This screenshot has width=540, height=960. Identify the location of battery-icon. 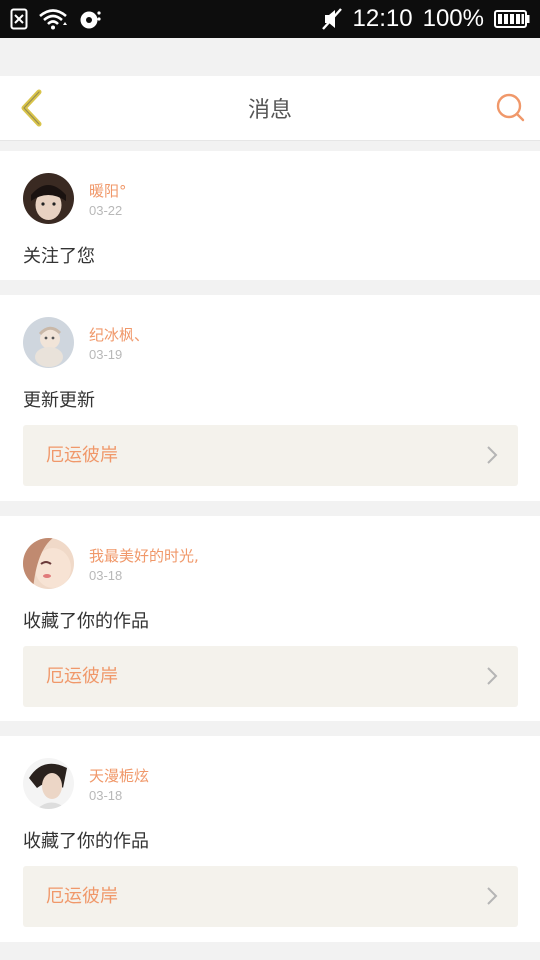
(512, 19).